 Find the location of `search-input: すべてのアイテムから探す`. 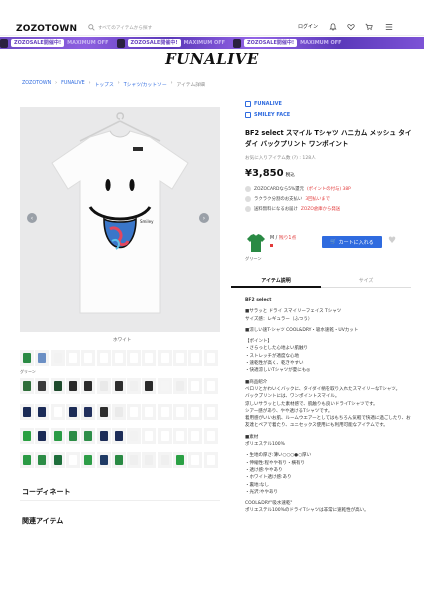

search-input: すべてのアイテムから探す is located at coordinates (173, 28).